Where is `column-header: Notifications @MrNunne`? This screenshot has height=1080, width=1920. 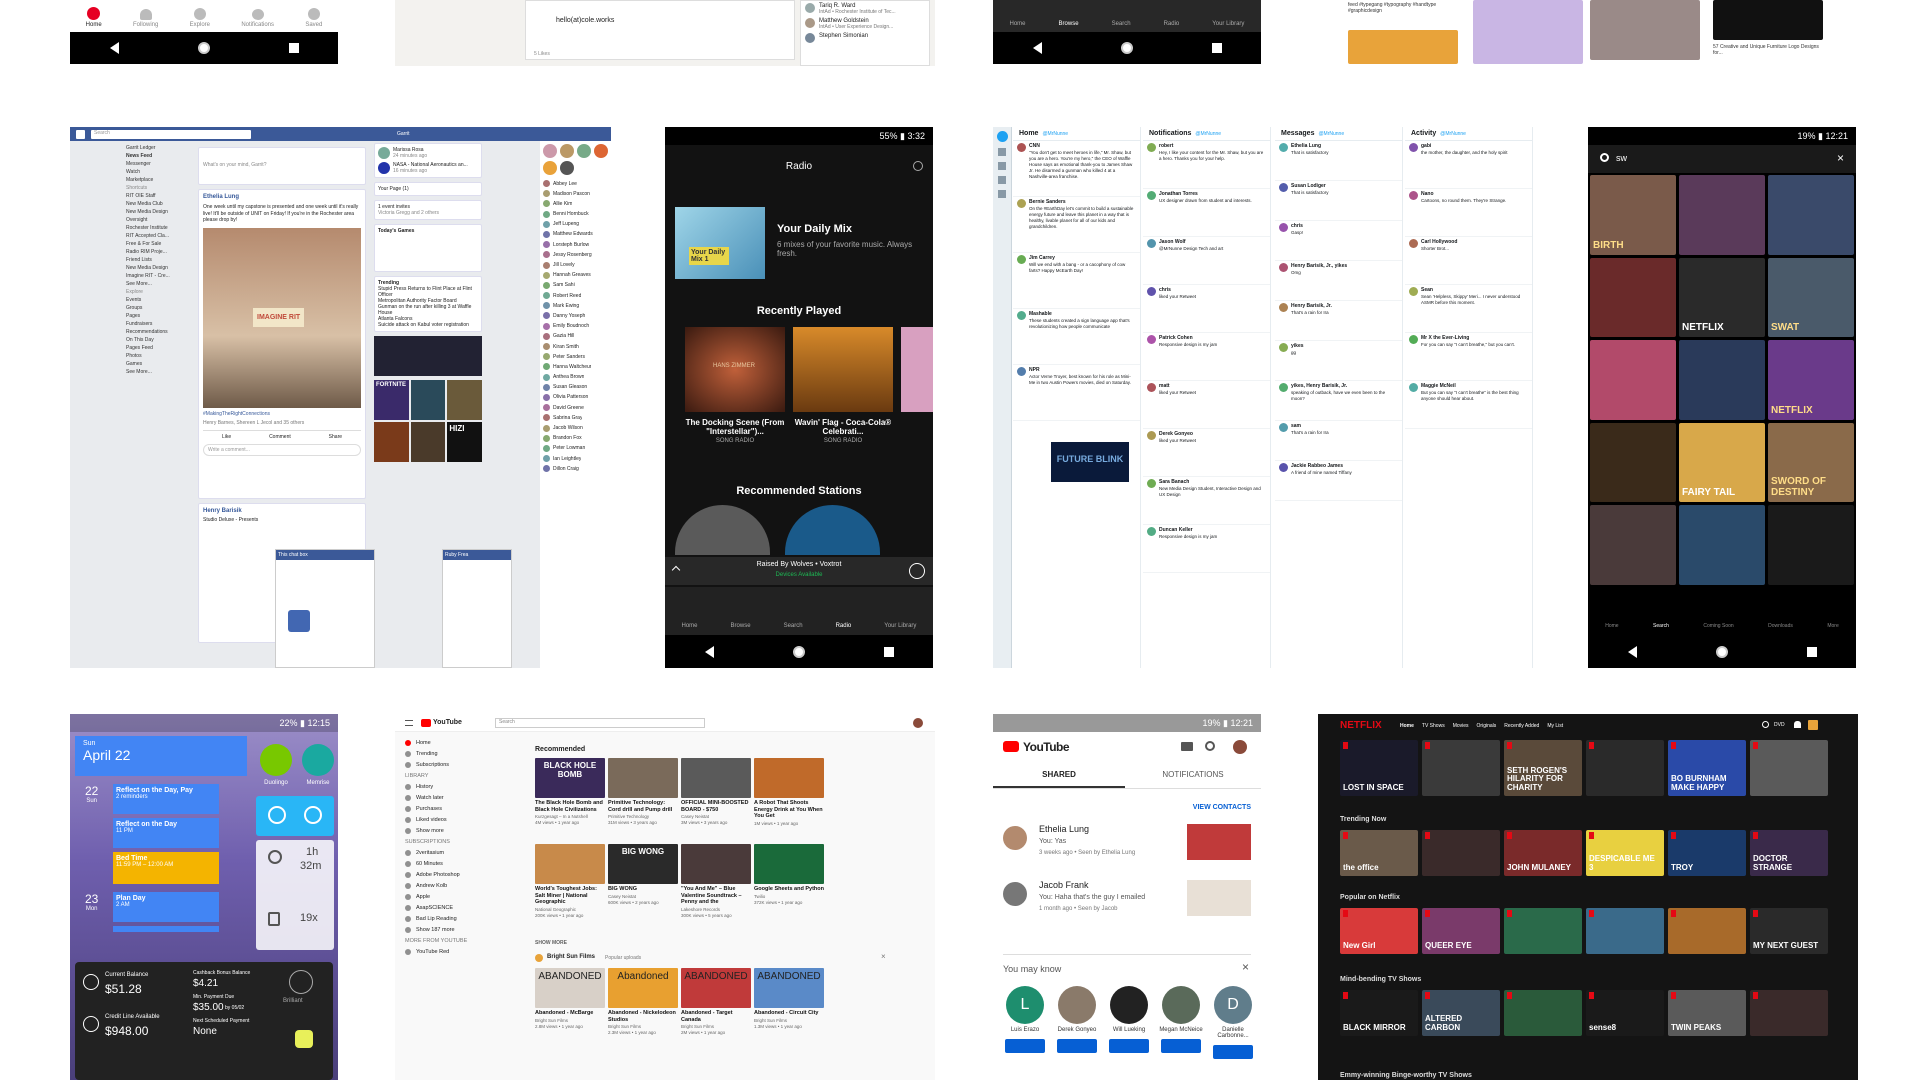 column-header: Notifications @MrNunne is located at coordinates (1206, 134).